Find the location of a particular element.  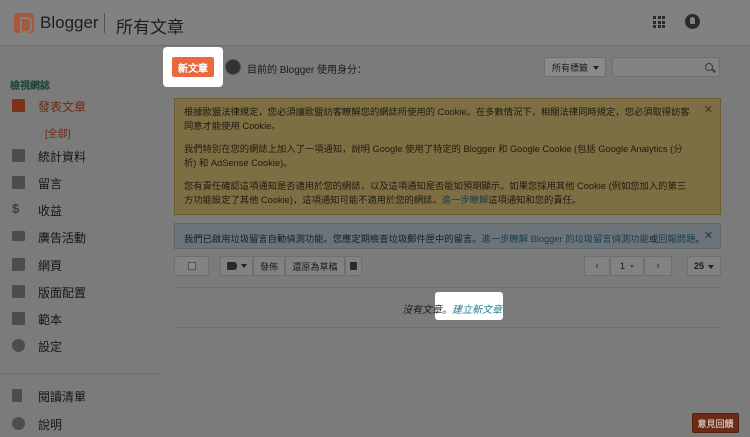

report-problem-link: 回報問題 is located at coordinates (676, 239).